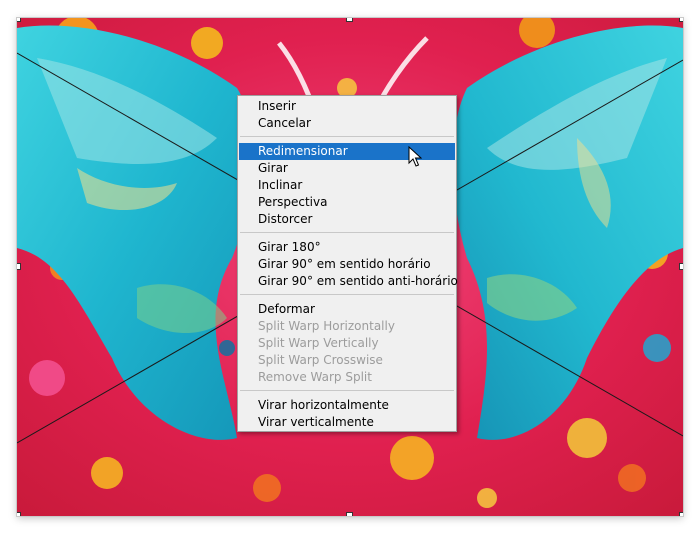  What do you see at coordinates (347, 247) in the screenshot?
I see `menu-item-girar-180: Girar 180°` at bounding box center [347, 247].